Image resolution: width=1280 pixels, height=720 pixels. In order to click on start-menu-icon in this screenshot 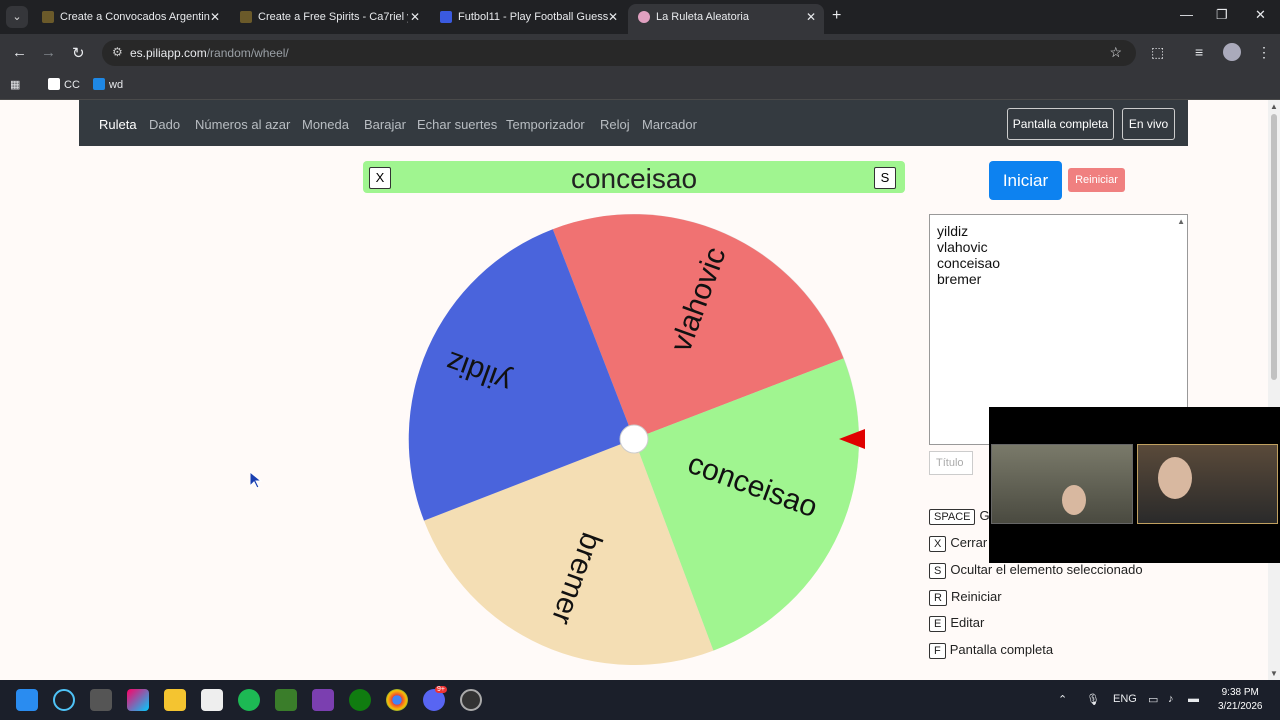, I will do `click(27, 700)`.